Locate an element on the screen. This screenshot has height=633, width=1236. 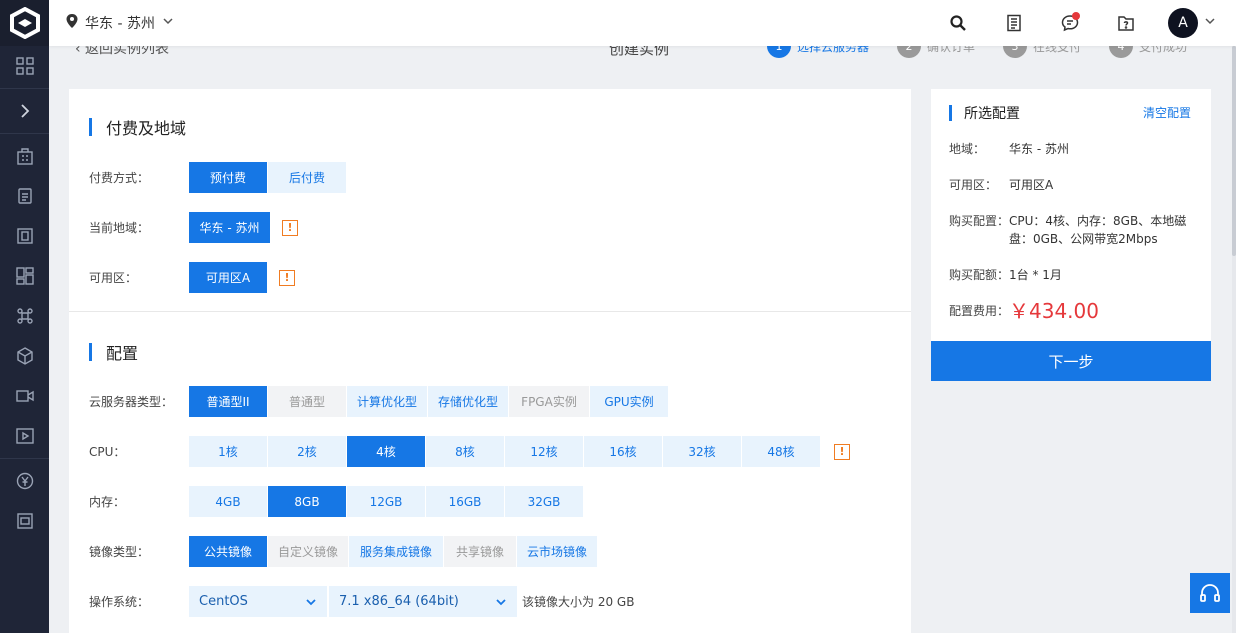
type-option: 存储优化型 is located at coordinates (468, 401).